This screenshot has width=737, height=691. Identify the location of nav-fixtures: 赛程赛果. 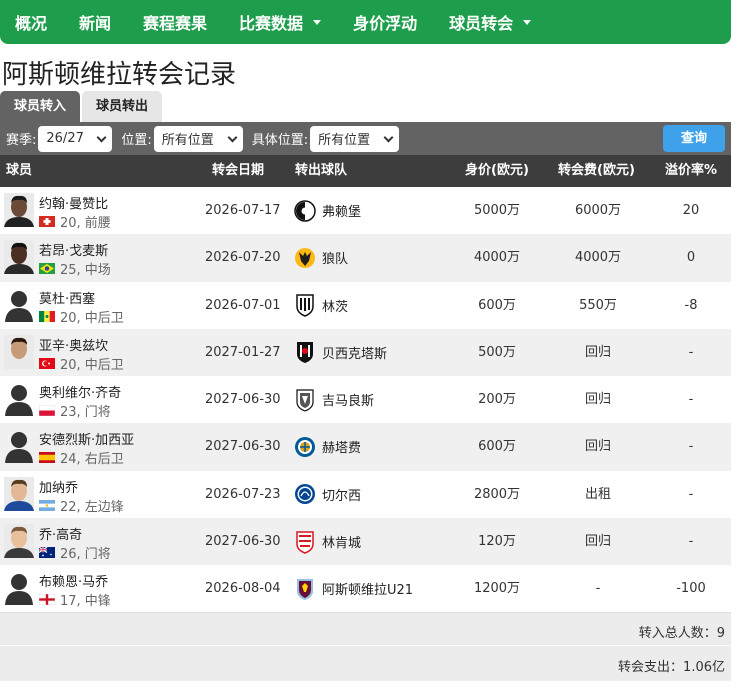
(175, 22).